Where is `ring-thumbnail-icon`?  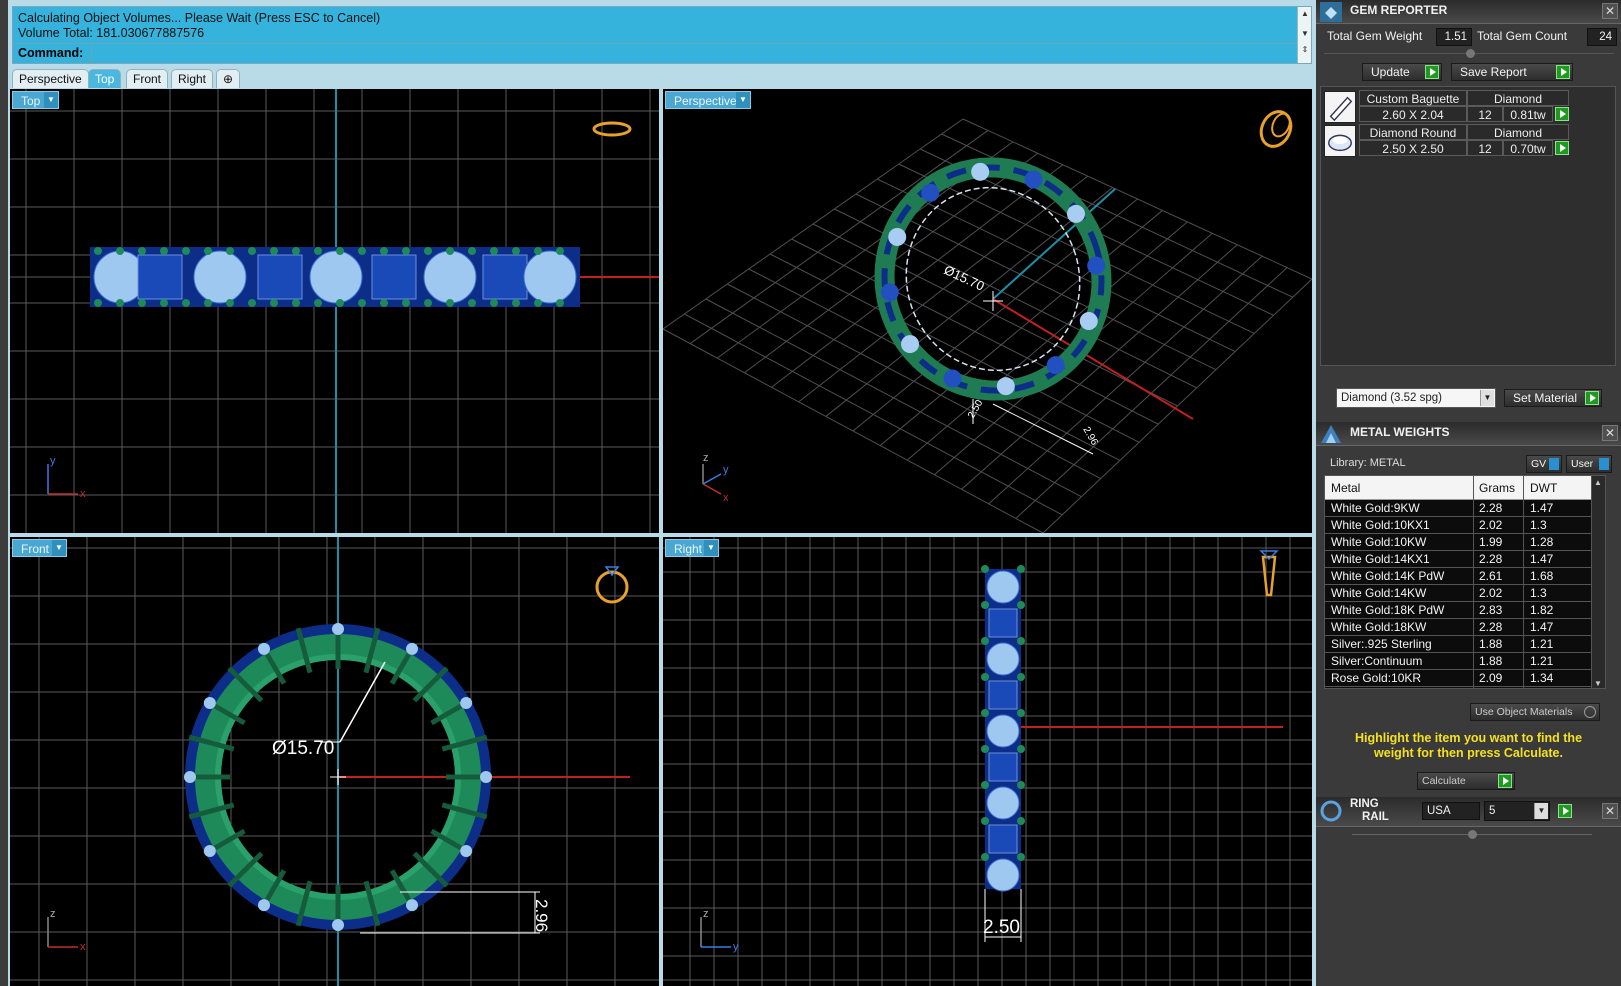 ring-thumbnail-icon is located at coordinates (1276, 129).